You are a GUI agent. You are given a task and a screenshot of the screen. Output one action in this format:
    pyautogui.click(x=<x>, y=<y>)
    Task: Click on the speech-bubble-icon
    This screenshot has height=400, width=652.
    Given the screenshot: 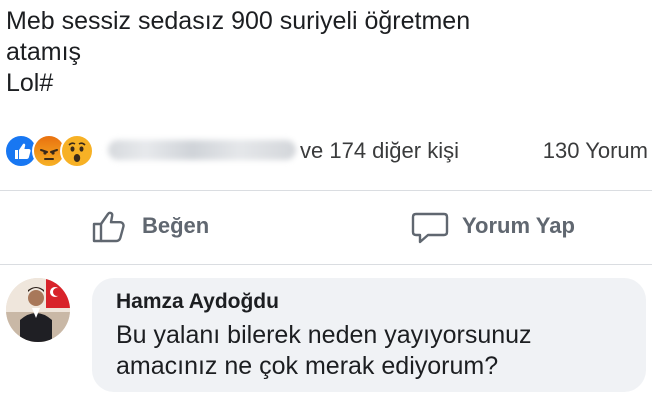 What is the action you would take?
    pyautogui.click(x=430, y=226)
    